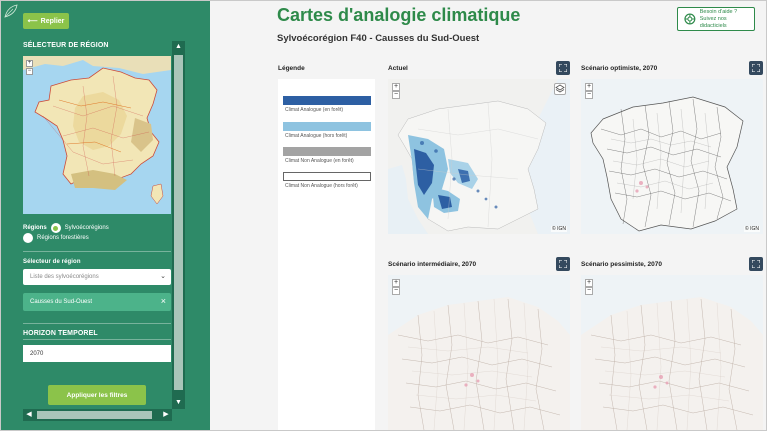  I want to click on france-map-pessimiste-graphic, so click(672, 352).